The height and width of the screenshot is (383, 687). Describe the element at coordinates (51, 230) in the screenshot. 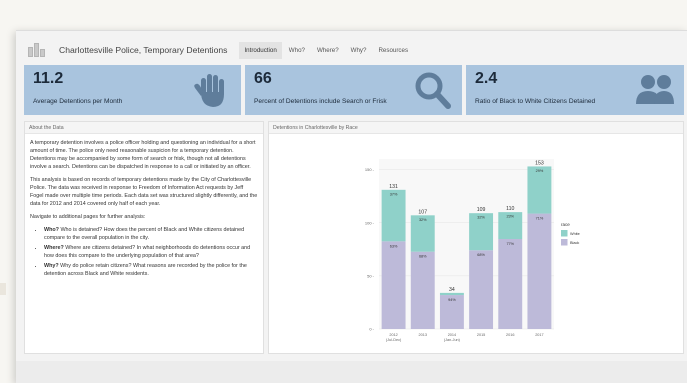

I see `link-who: Who?` at that location.